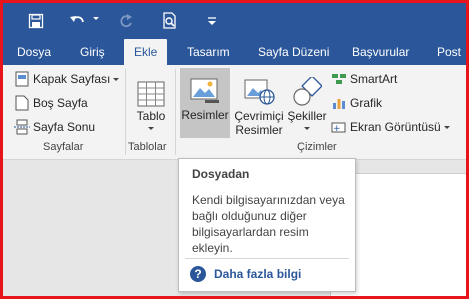  Describe the element at coordinates (307, 88) in the screenshot. I see `shapes-icon` at that location.